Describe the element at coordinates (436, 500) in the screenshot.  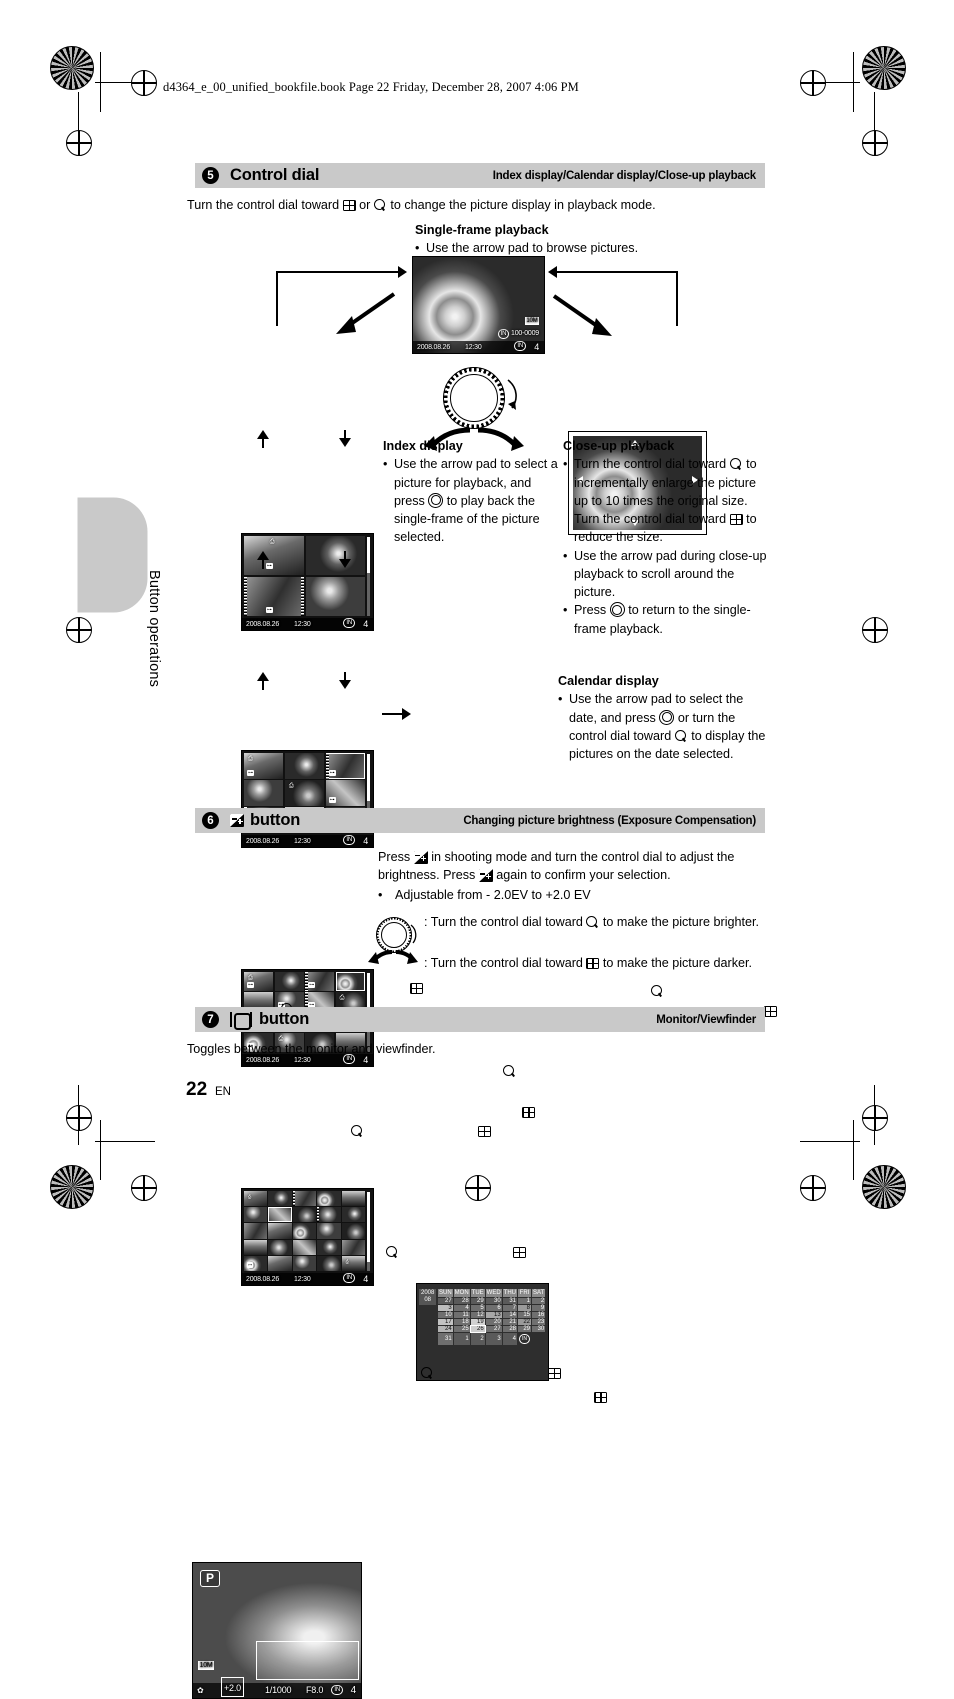
I see `ok-func-button-icon` at that location.